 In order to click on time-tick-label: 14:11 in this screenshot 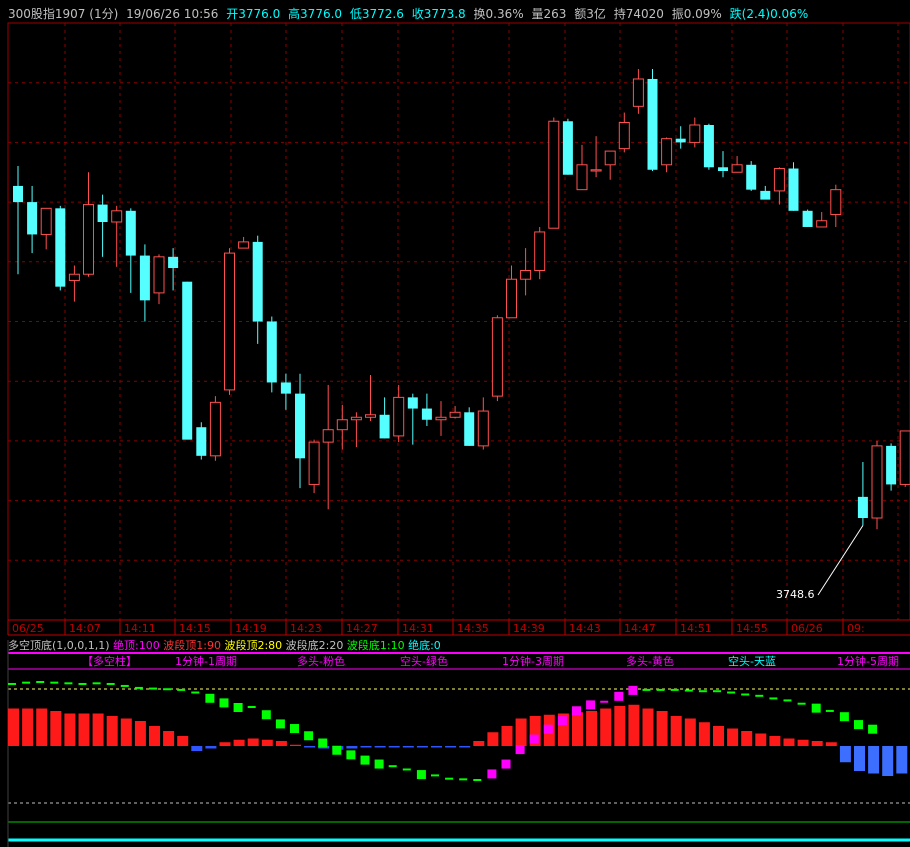, I will do `click(140, 628)`.